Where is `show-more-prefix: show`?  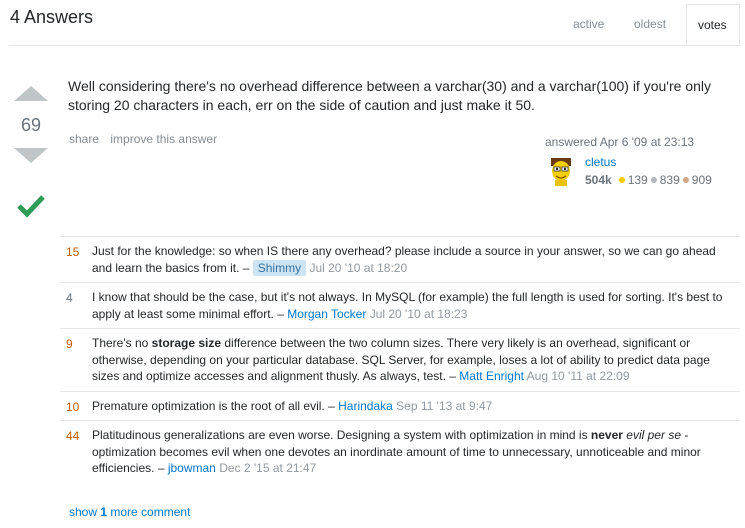
show-more-prefix: show is located at coordinates (85, 512).